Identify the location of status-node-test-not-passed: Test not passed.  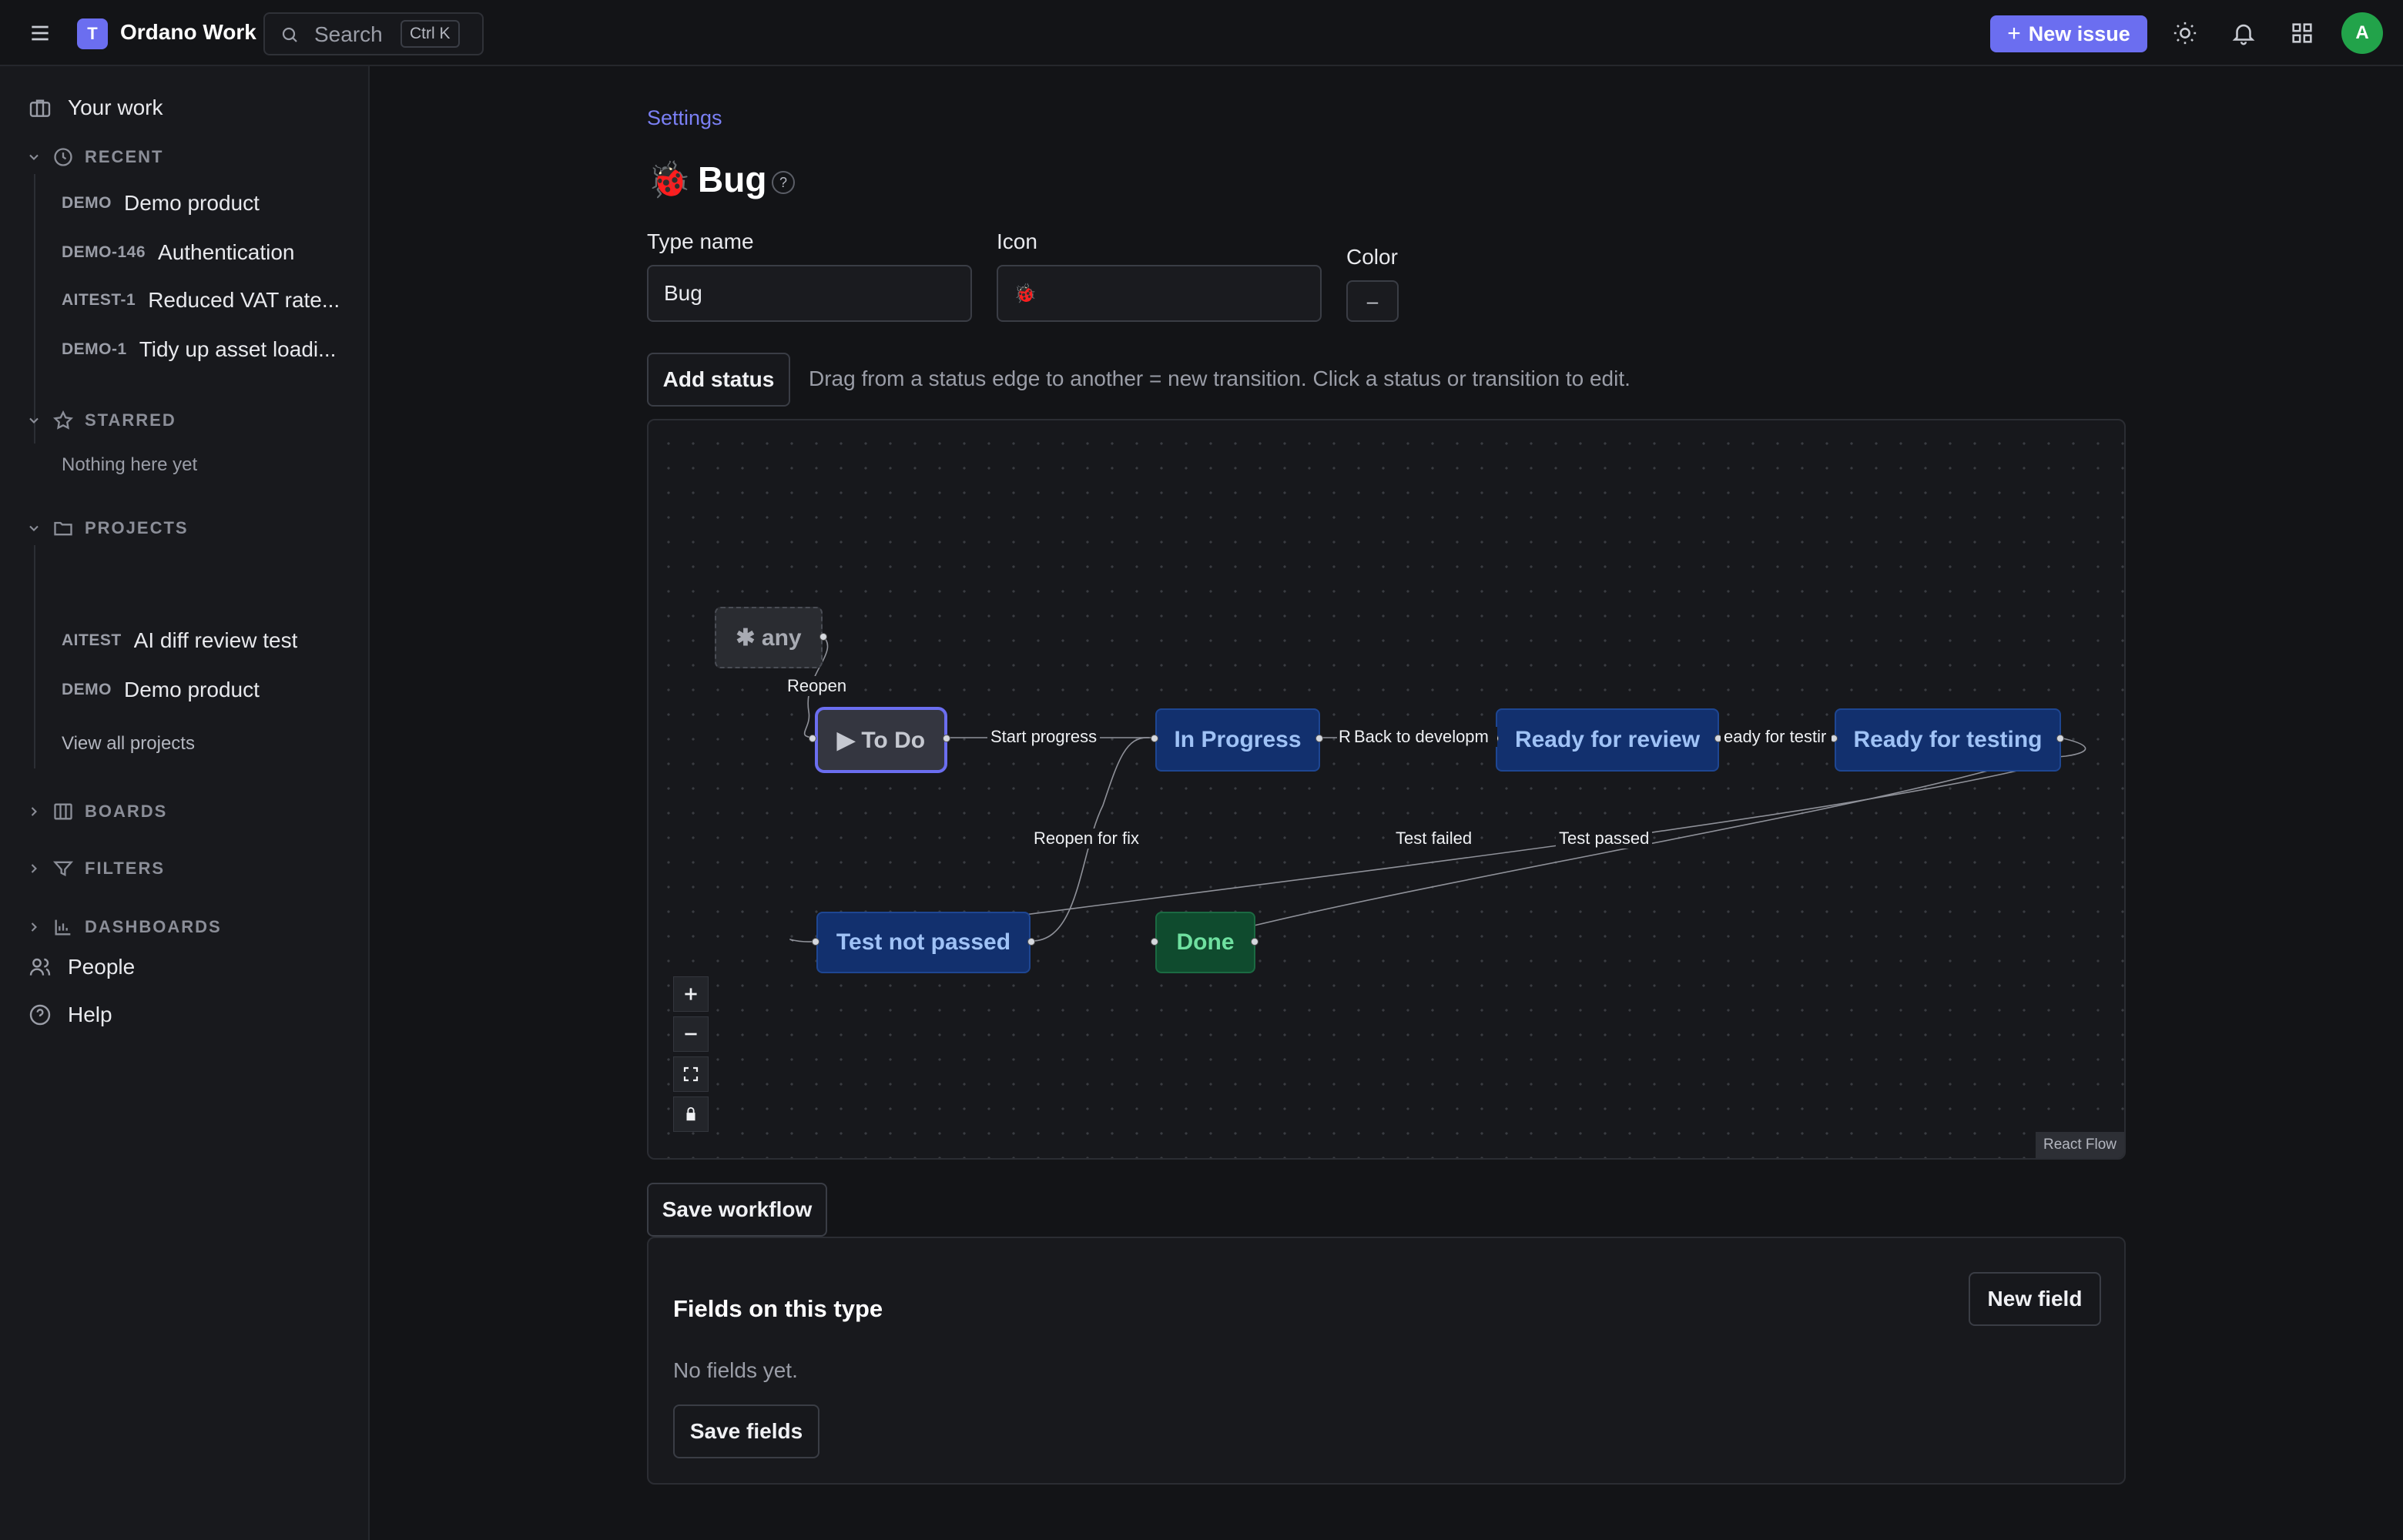
(923, 942).